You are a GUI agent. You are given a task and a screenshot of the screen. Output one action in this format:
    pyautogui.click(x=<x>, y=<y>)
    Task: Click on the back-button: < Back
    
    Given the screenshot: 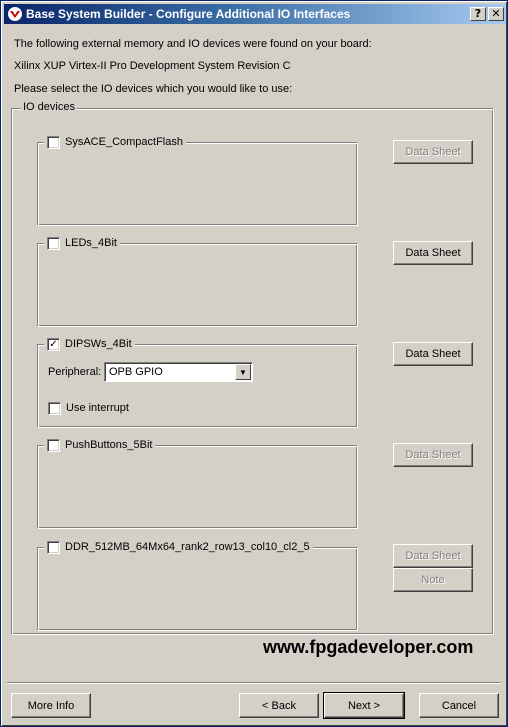 What is the action you would take?
    pyautogui.click(x=279, y=705)
    